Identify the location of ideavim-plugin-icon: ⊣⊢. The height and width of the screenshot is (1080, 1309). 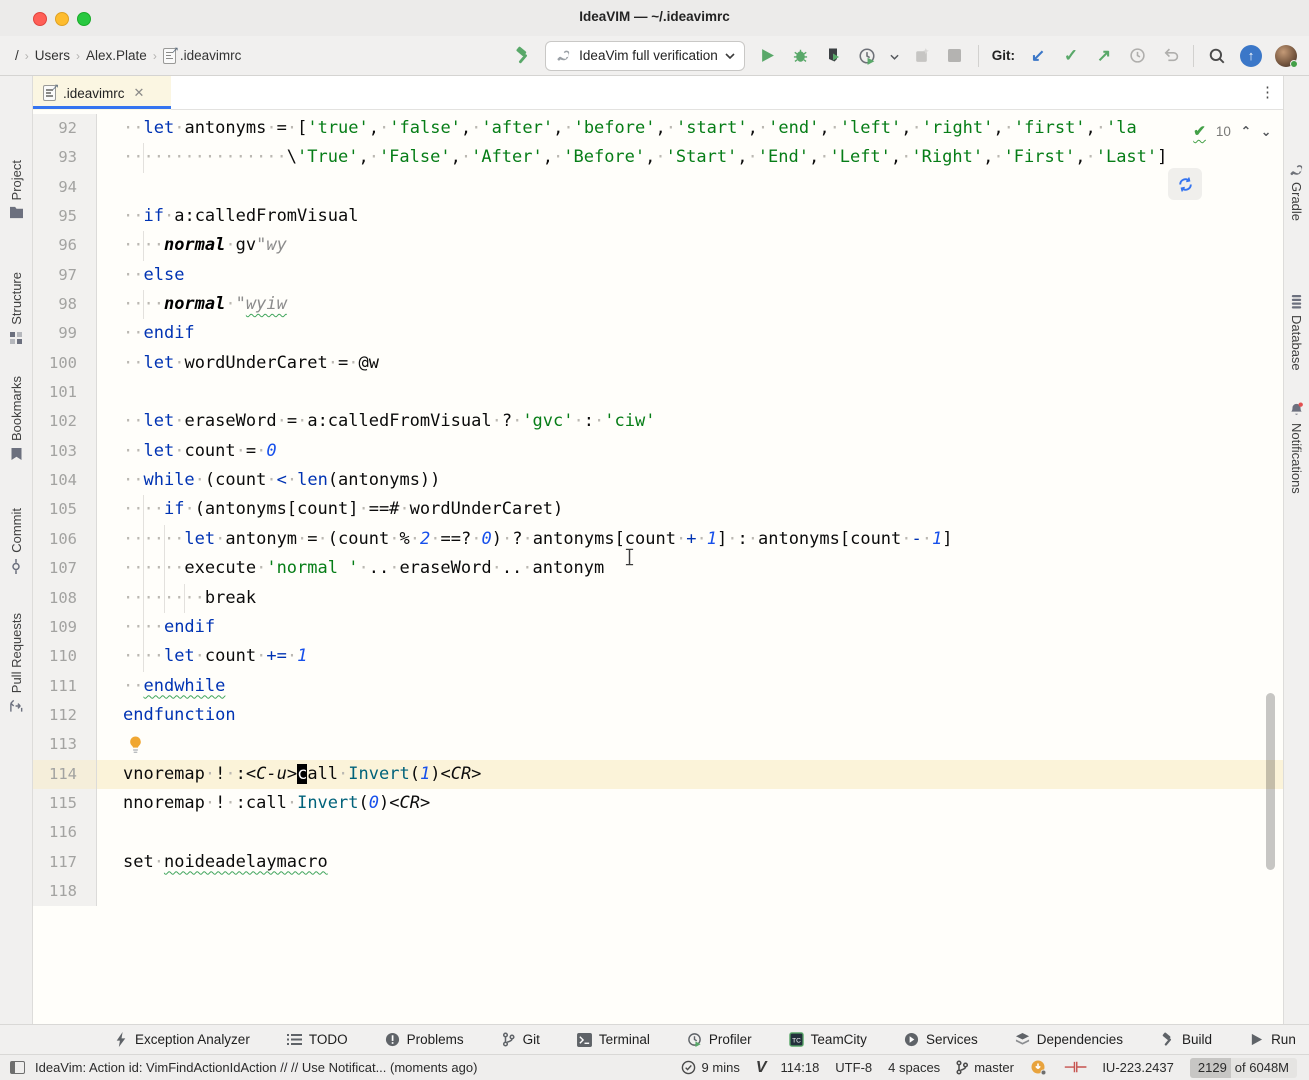
(1075, 1067).